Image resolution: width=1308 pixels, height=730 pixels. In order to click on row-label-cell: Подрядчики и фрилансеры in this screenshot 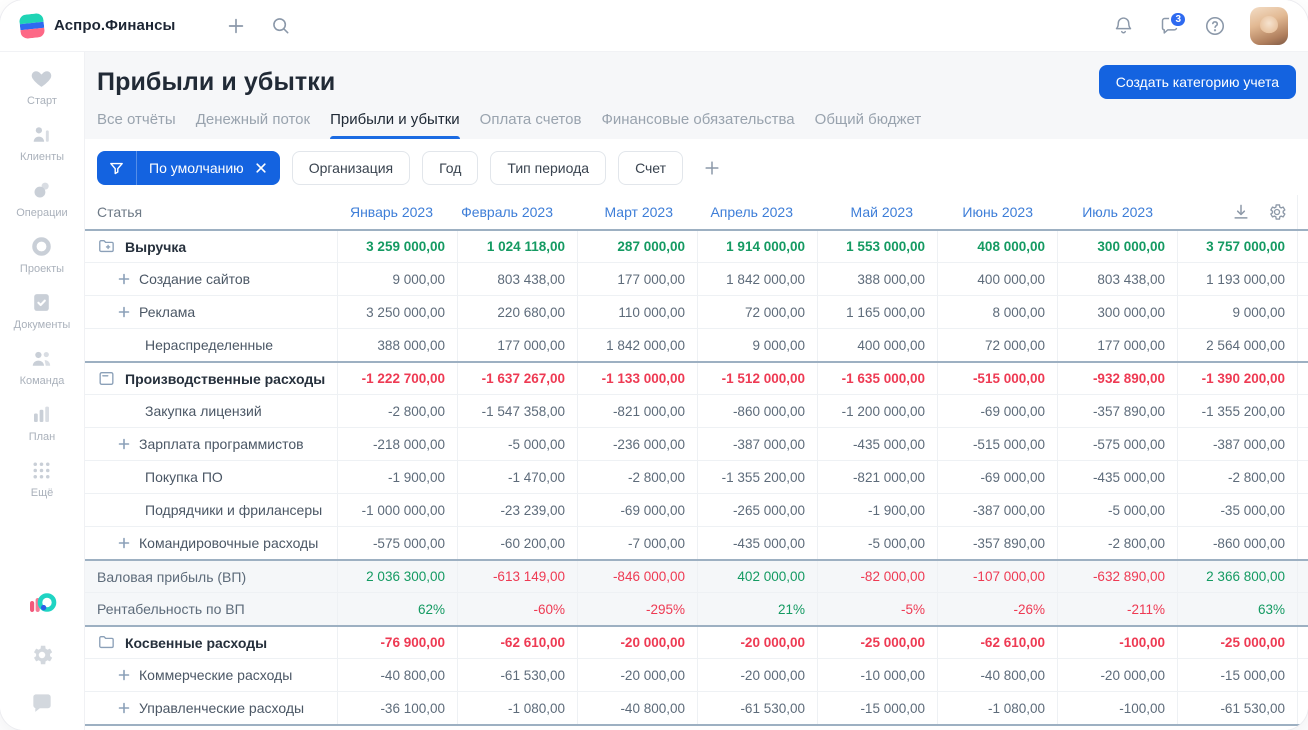, I will do `click(211, 510)`.